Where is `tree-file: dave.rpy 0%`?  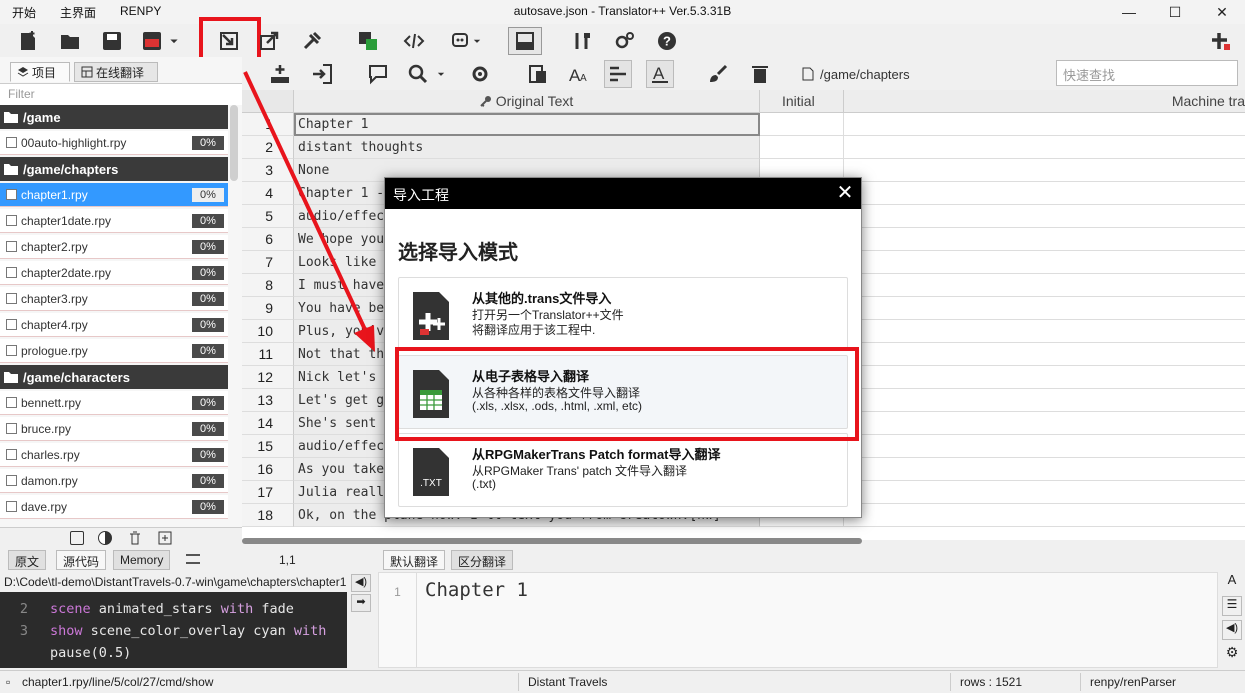
tree-file: dave.rpy 0% is located at coordinates (114, 507).